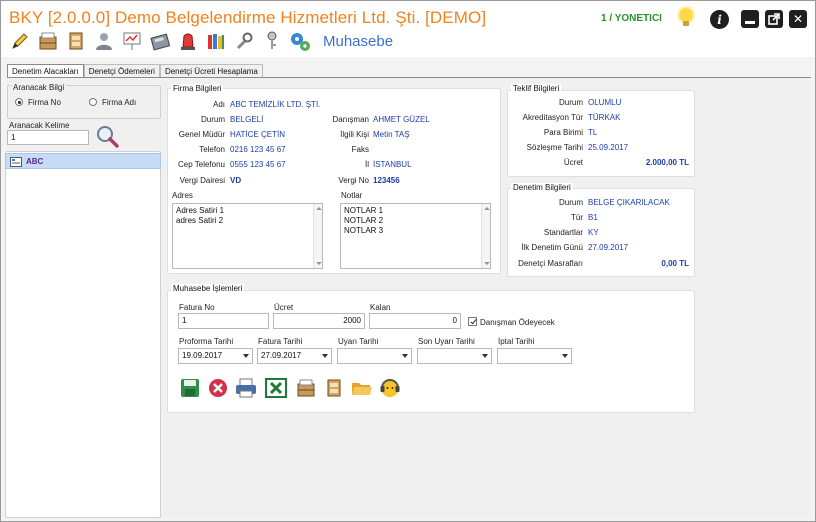 This screenshot has width=816, height=522. I want to click on folder-icon, so click(362, 389).